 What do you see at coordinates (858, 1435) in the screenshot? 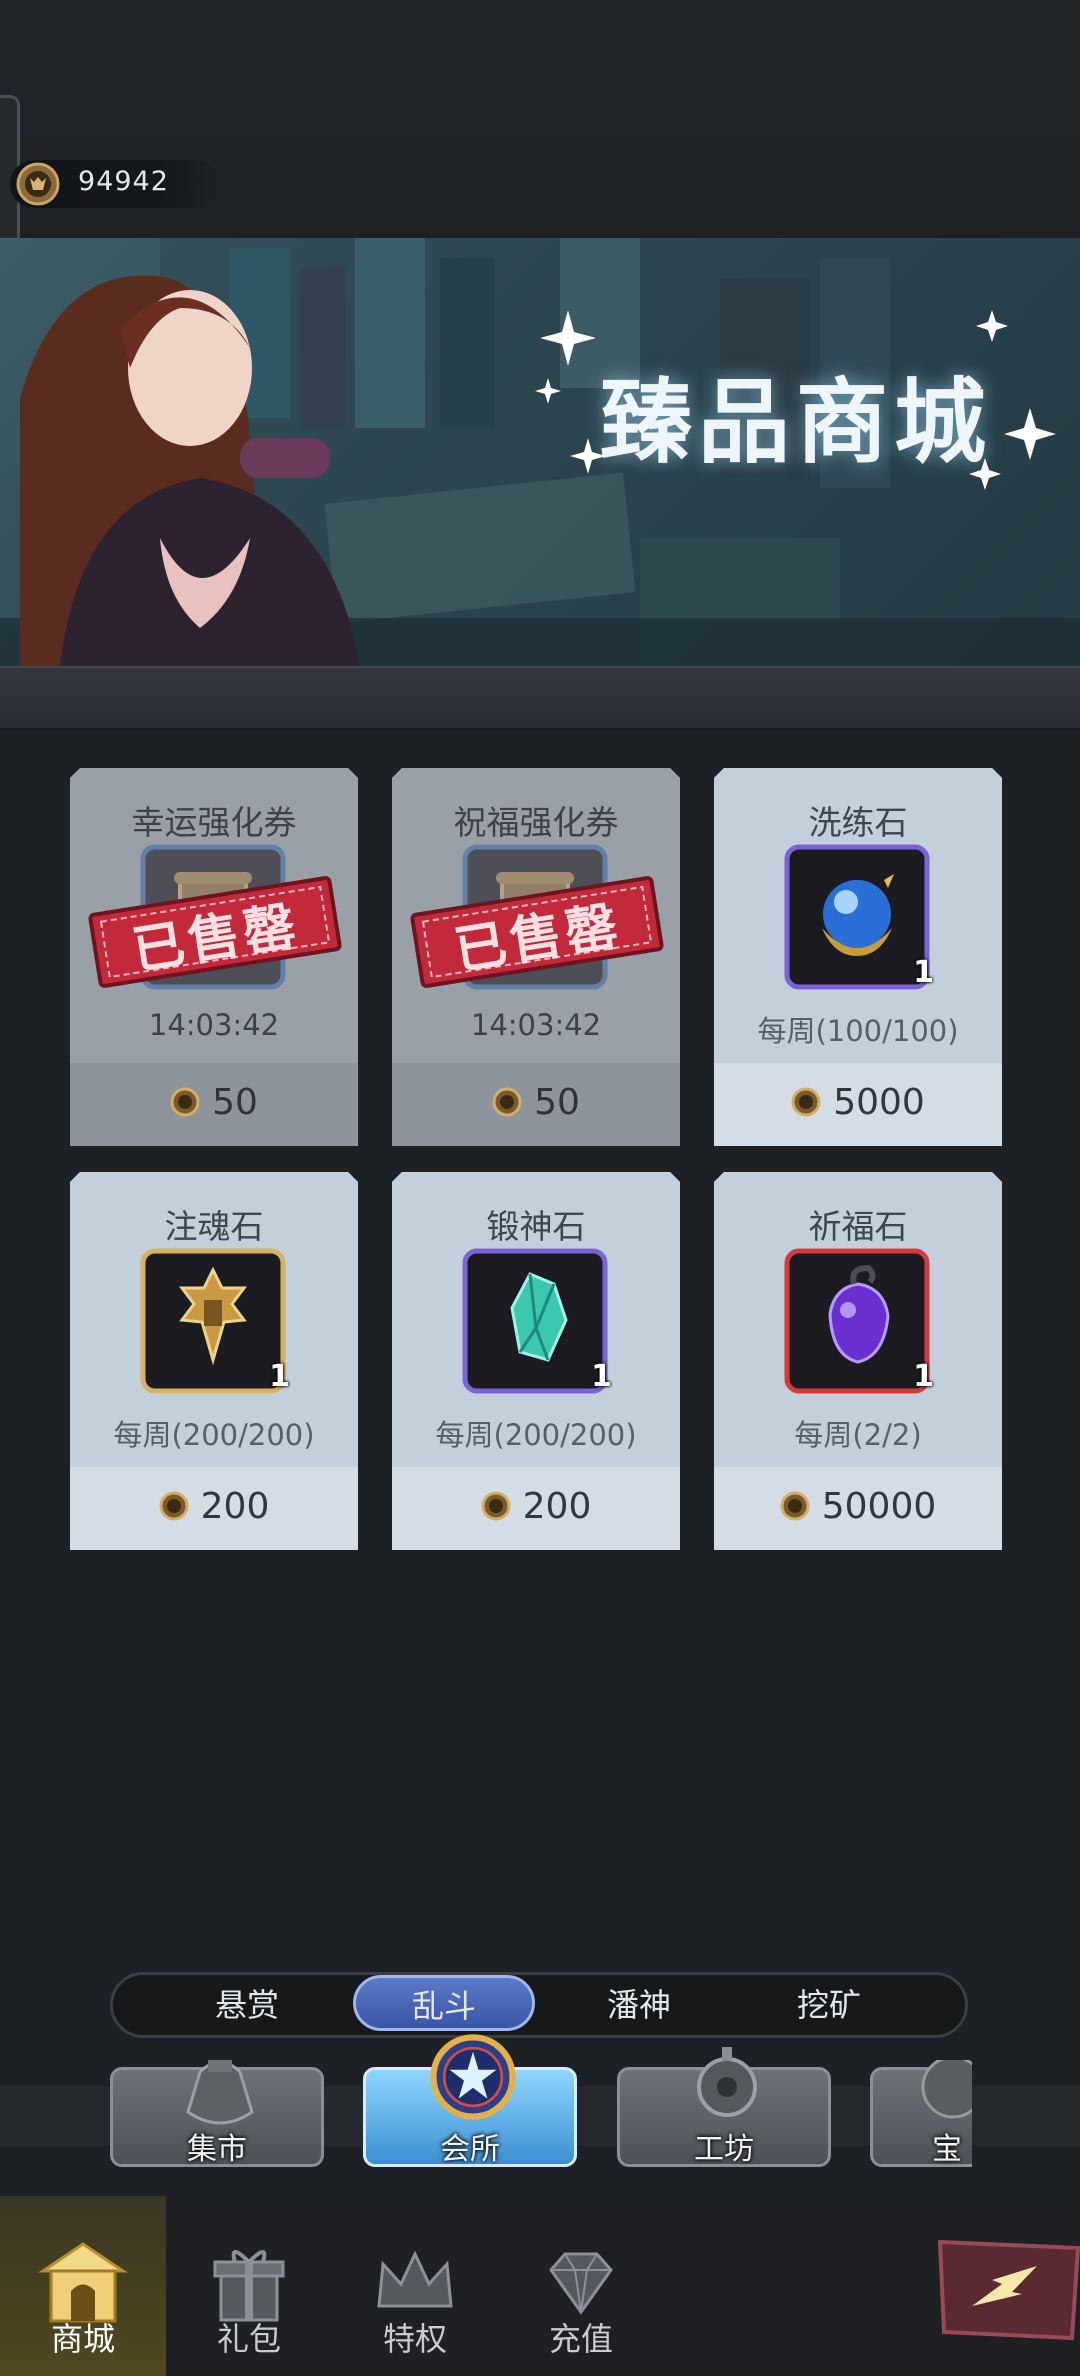
I see `weekly-limit: 每周(2/2)` at bounding box center [858, 1435].